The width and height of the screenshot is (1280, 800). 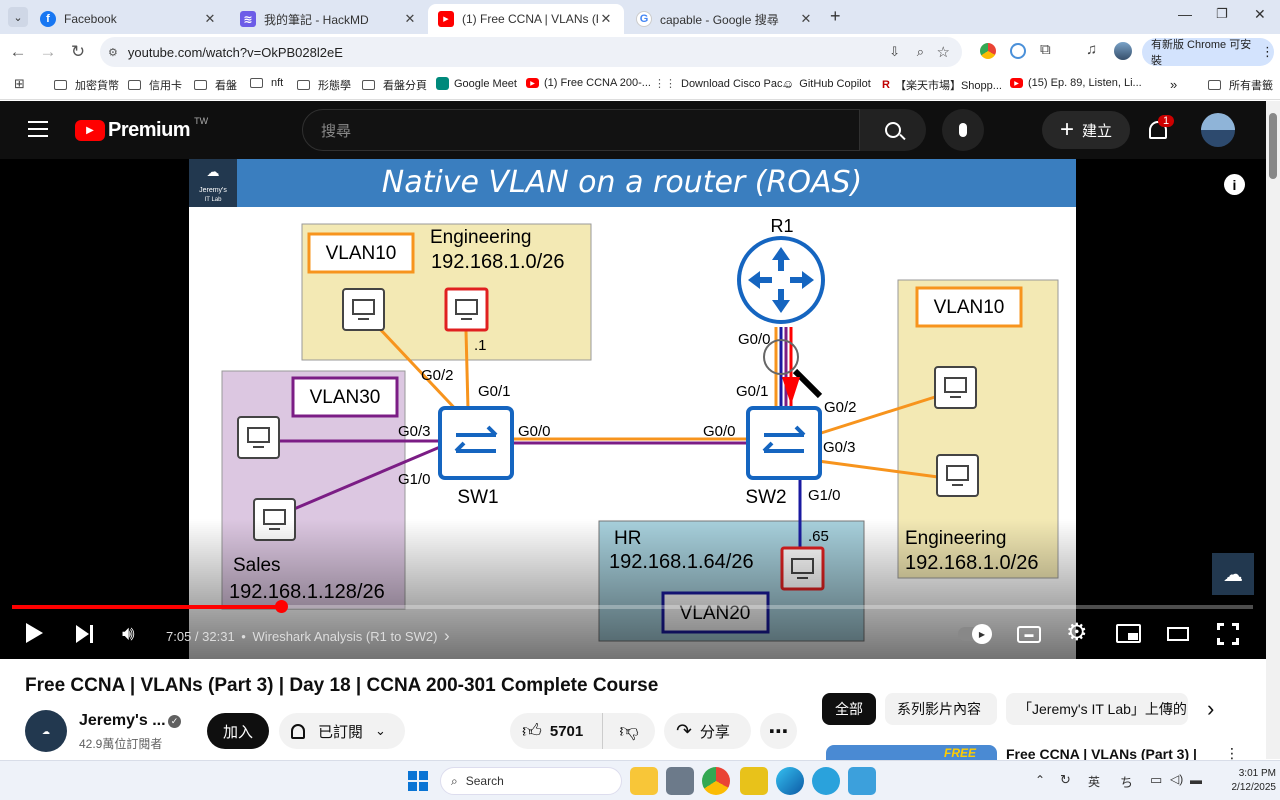 What do you see at coordinates (581, 130) in the screenshot?
I see `search-input: 搜尋` at bounding box center [581, 130].